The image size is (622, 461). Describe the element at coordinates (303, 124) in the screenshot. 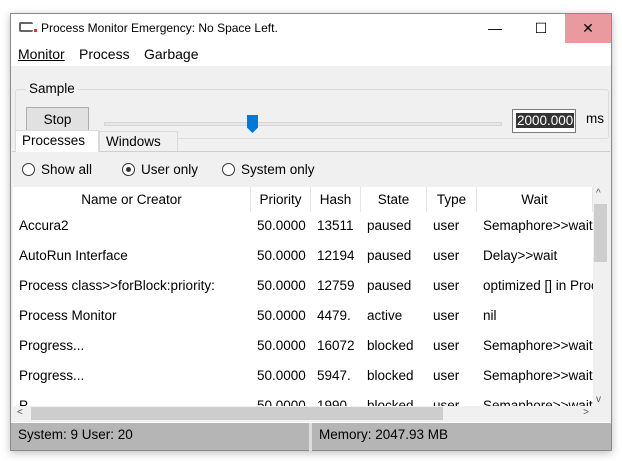

I see `sample-slider` at that location.